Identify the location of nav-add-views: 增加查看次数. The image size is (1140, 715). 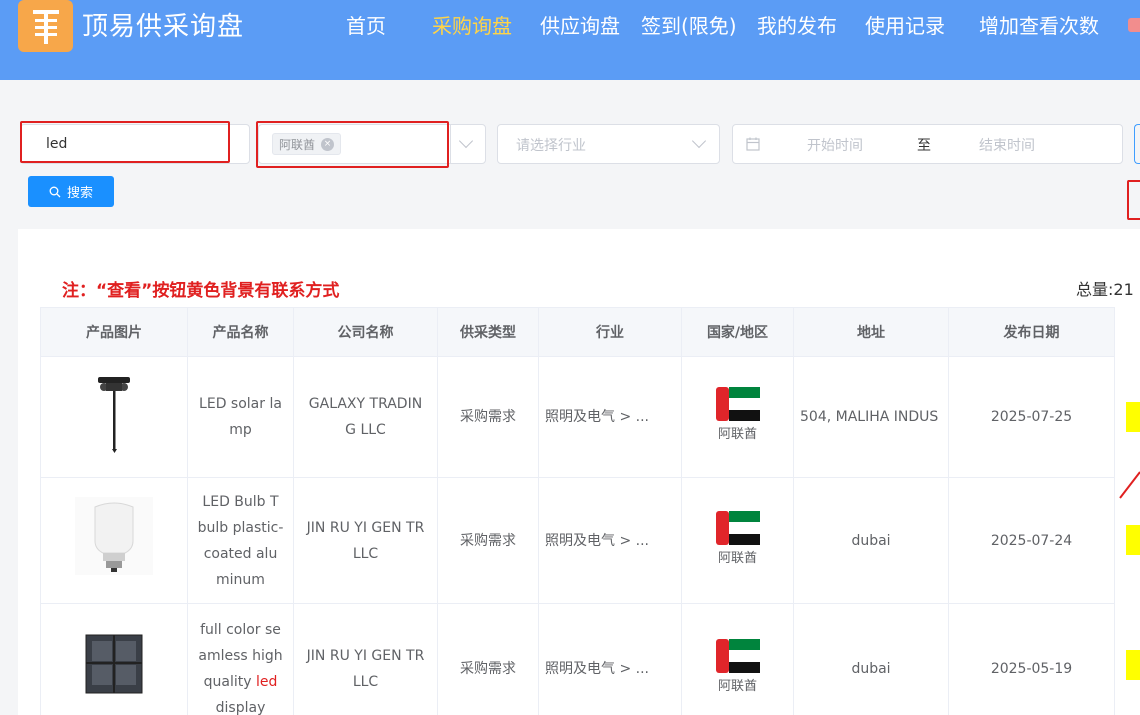
(1039, 24).